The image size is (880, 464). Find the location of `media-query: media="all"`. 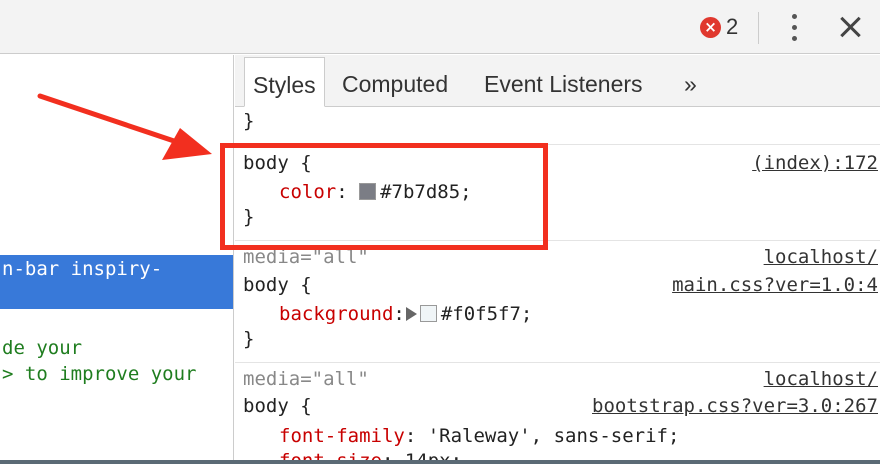

media-query: media="all" is located at coordinates (306, 379).